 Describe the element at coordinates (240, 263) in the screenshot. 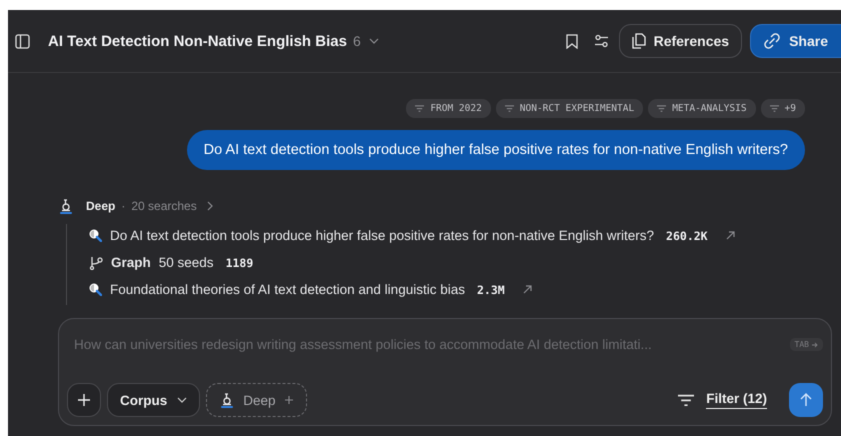

I see `result-count: 1189` at that location.